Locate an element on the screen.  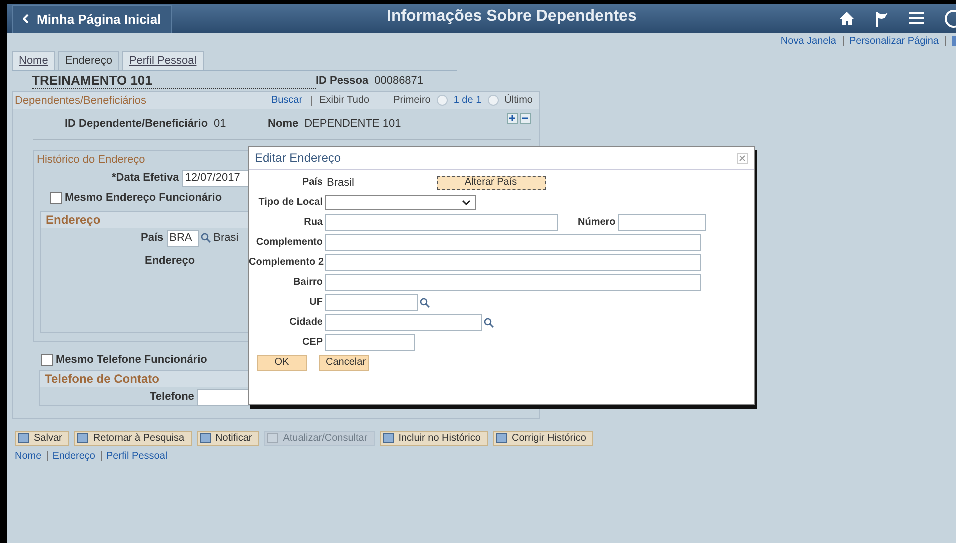
menu-icon is located at coordinates (916, 18).